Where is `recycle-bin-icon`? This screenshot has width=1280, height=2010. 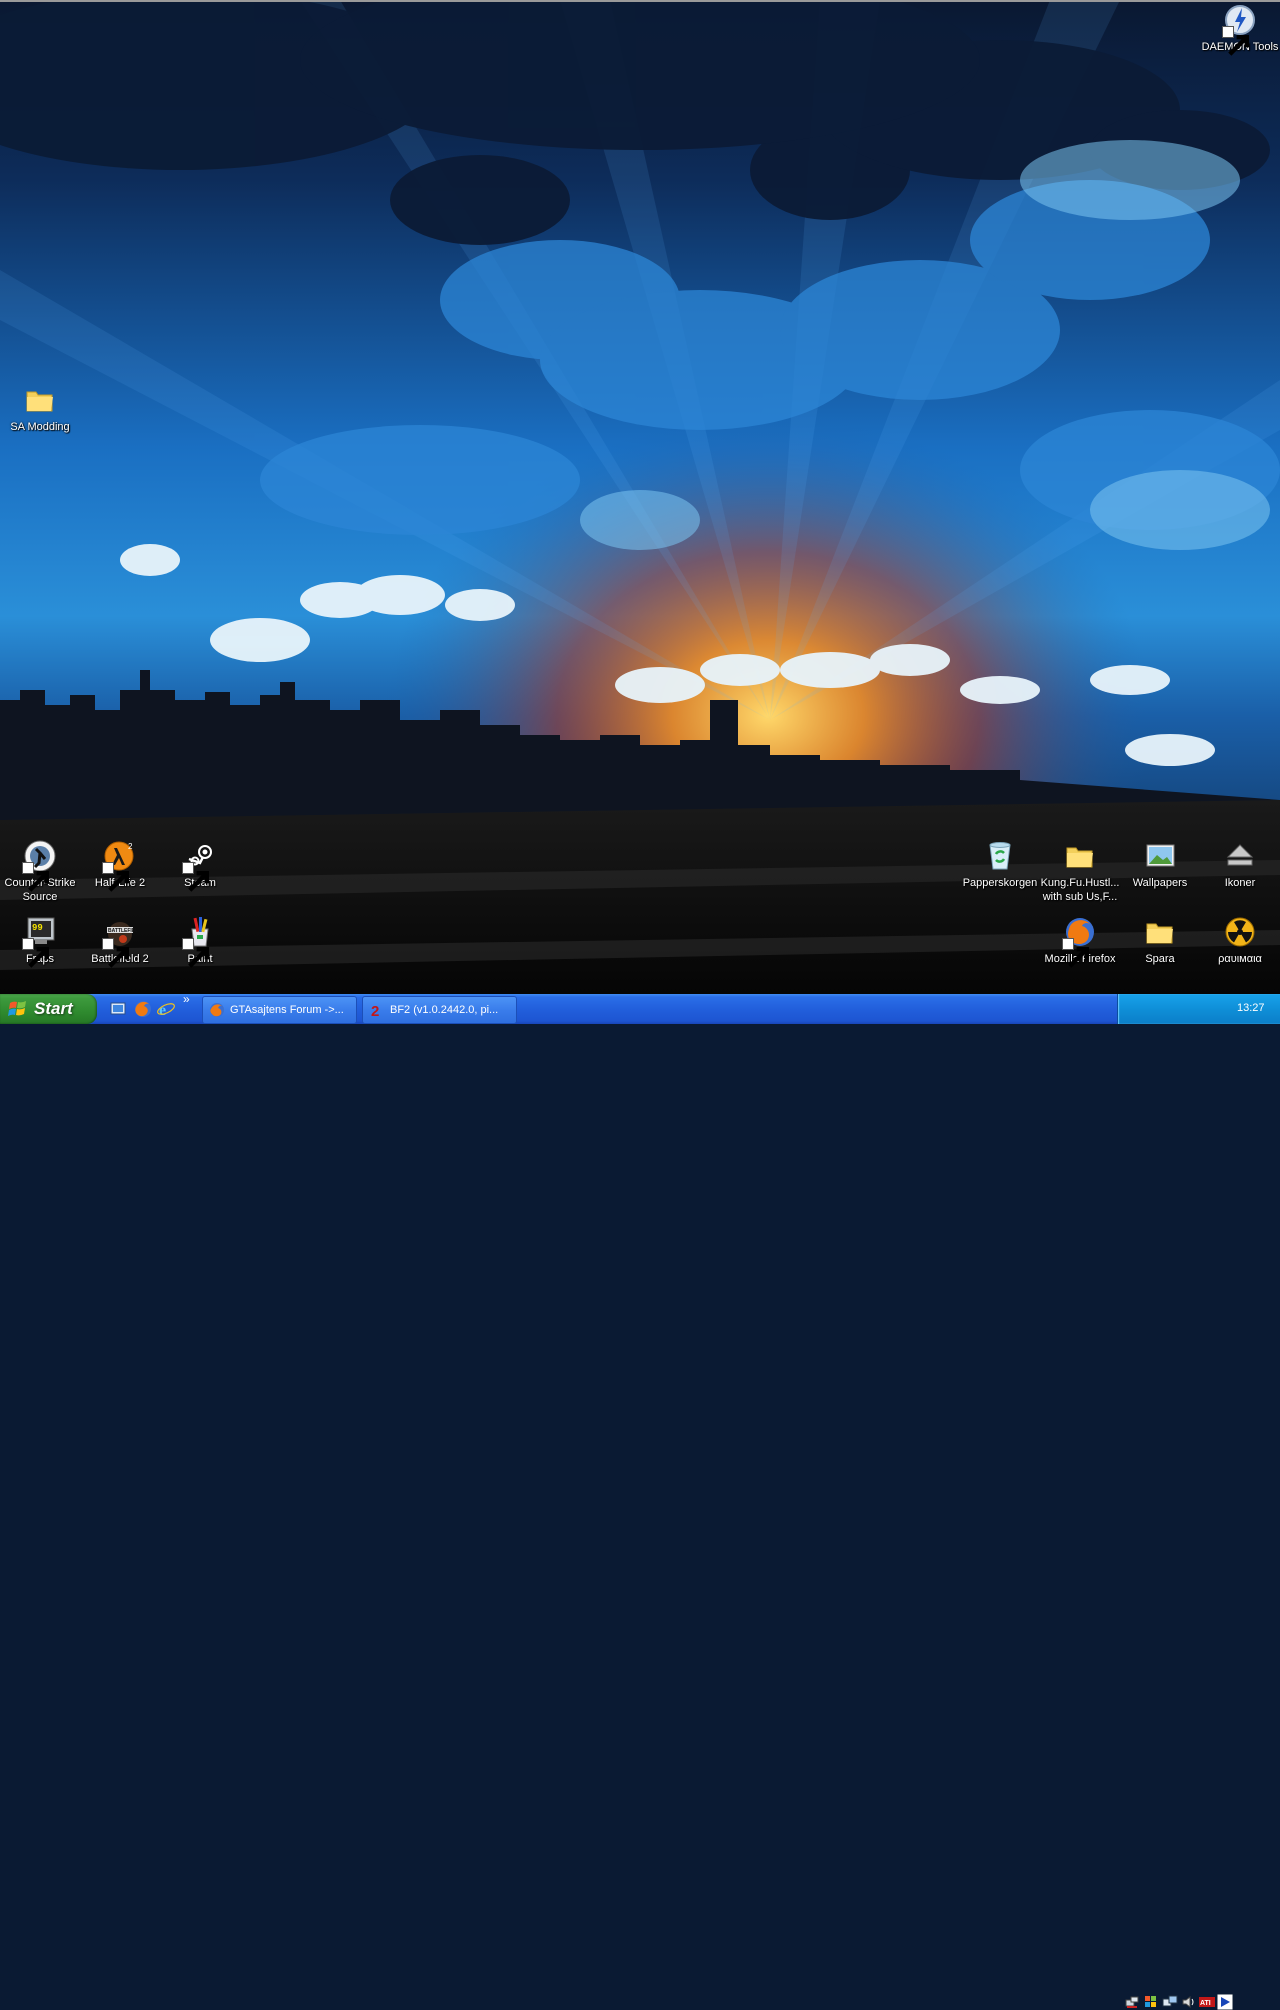
recycle-bin-icon is located at coordinates (1000, 856).